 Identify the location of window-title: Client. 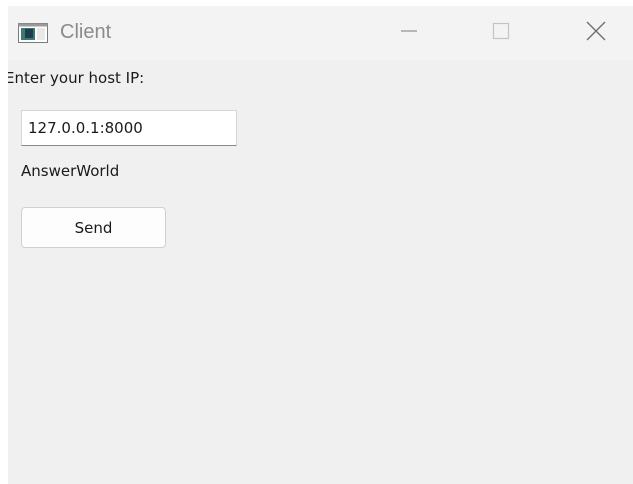
(86, 32).